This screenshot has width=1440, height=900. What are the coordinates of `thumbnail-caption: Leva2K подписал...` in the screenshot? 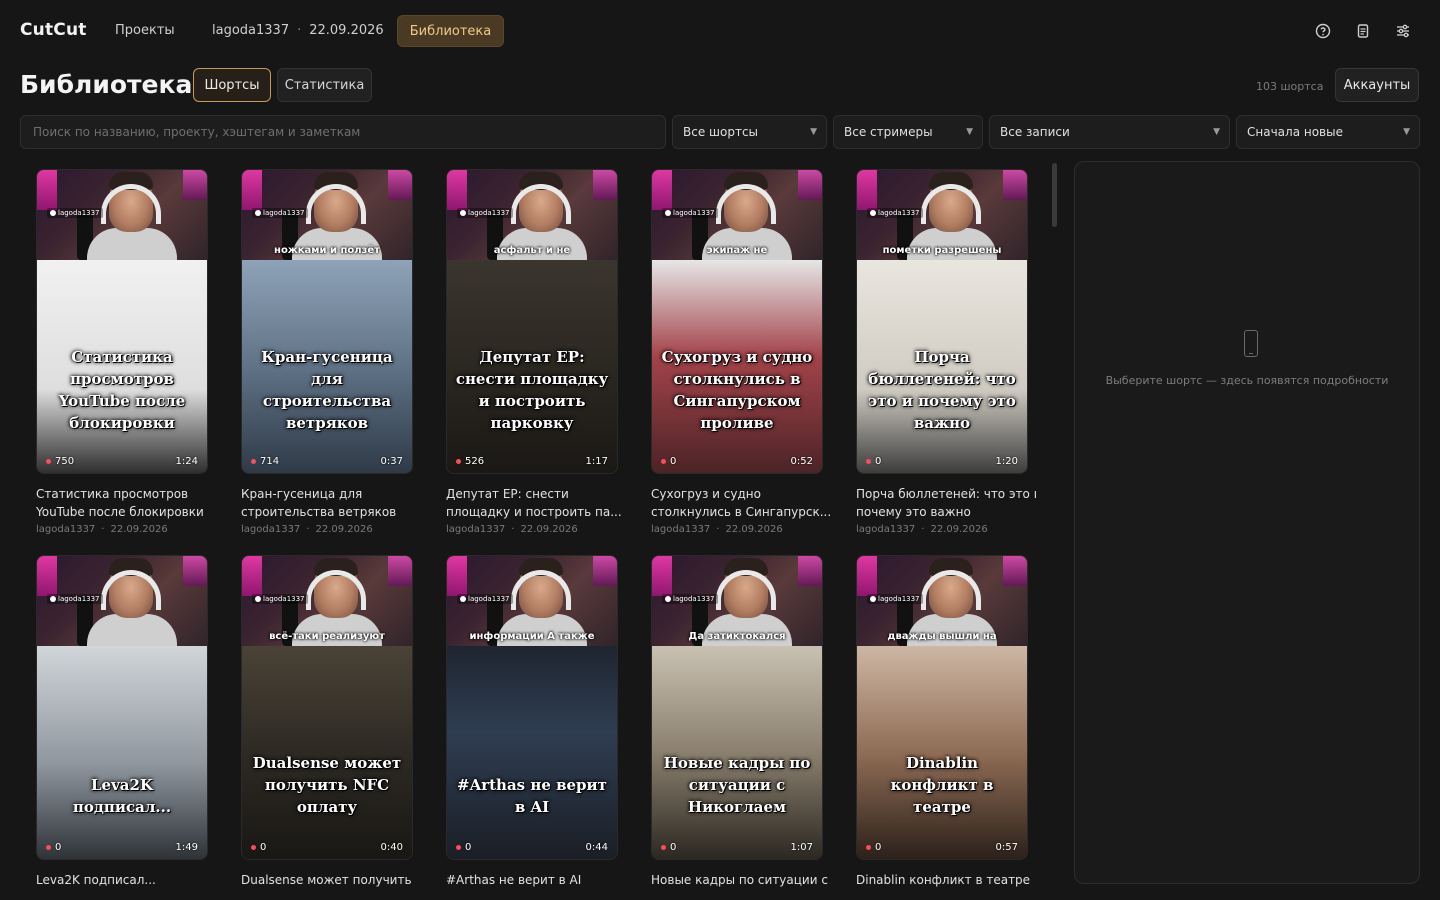 It's located at (122, 796).